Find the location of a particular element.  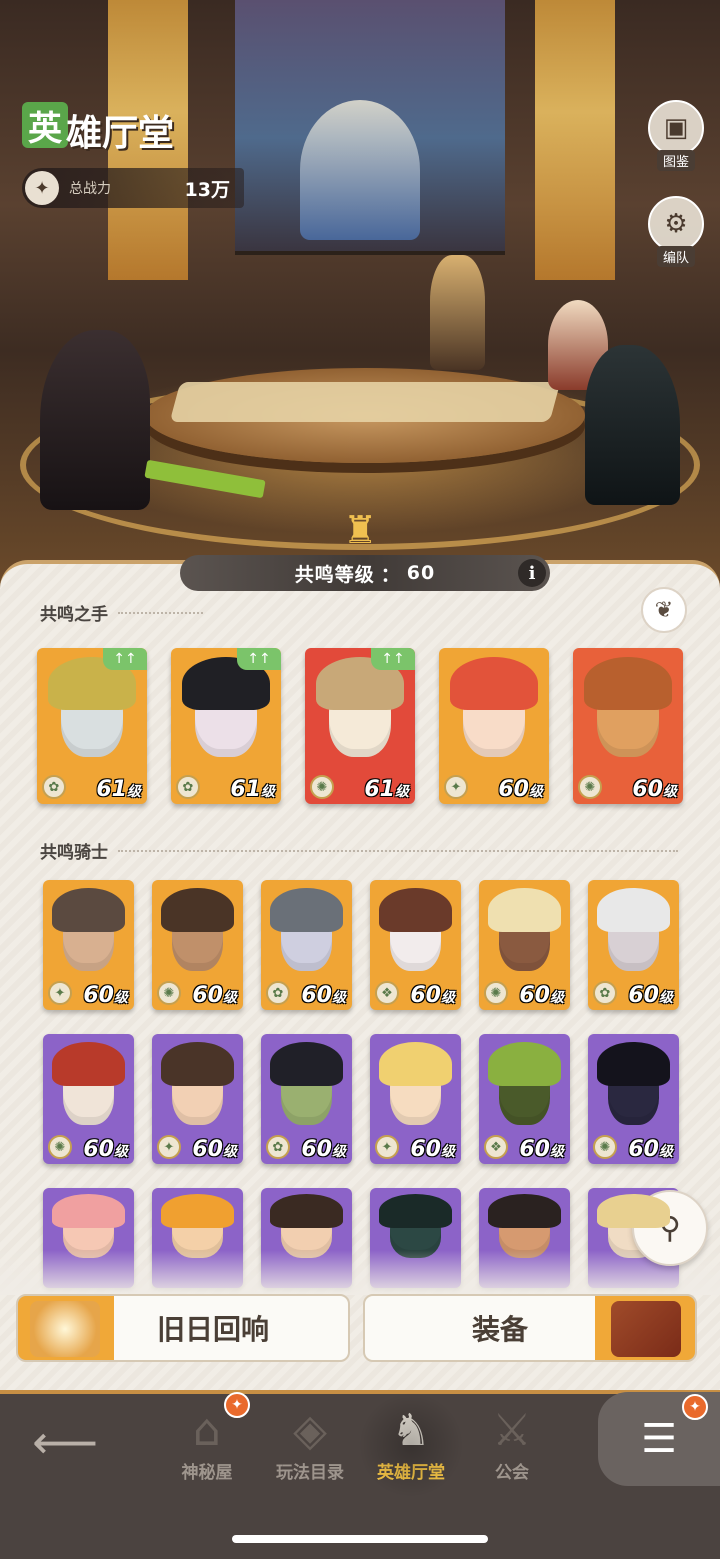

equipment-button: 装备 is located at coordinates (530, 1328).